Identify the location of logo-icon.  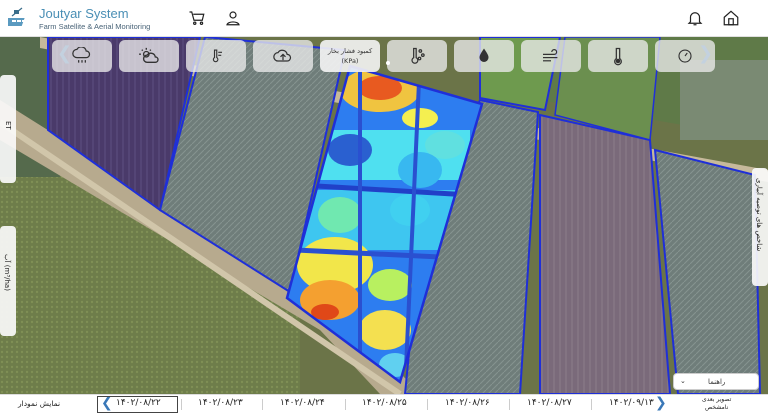
(17, 16).